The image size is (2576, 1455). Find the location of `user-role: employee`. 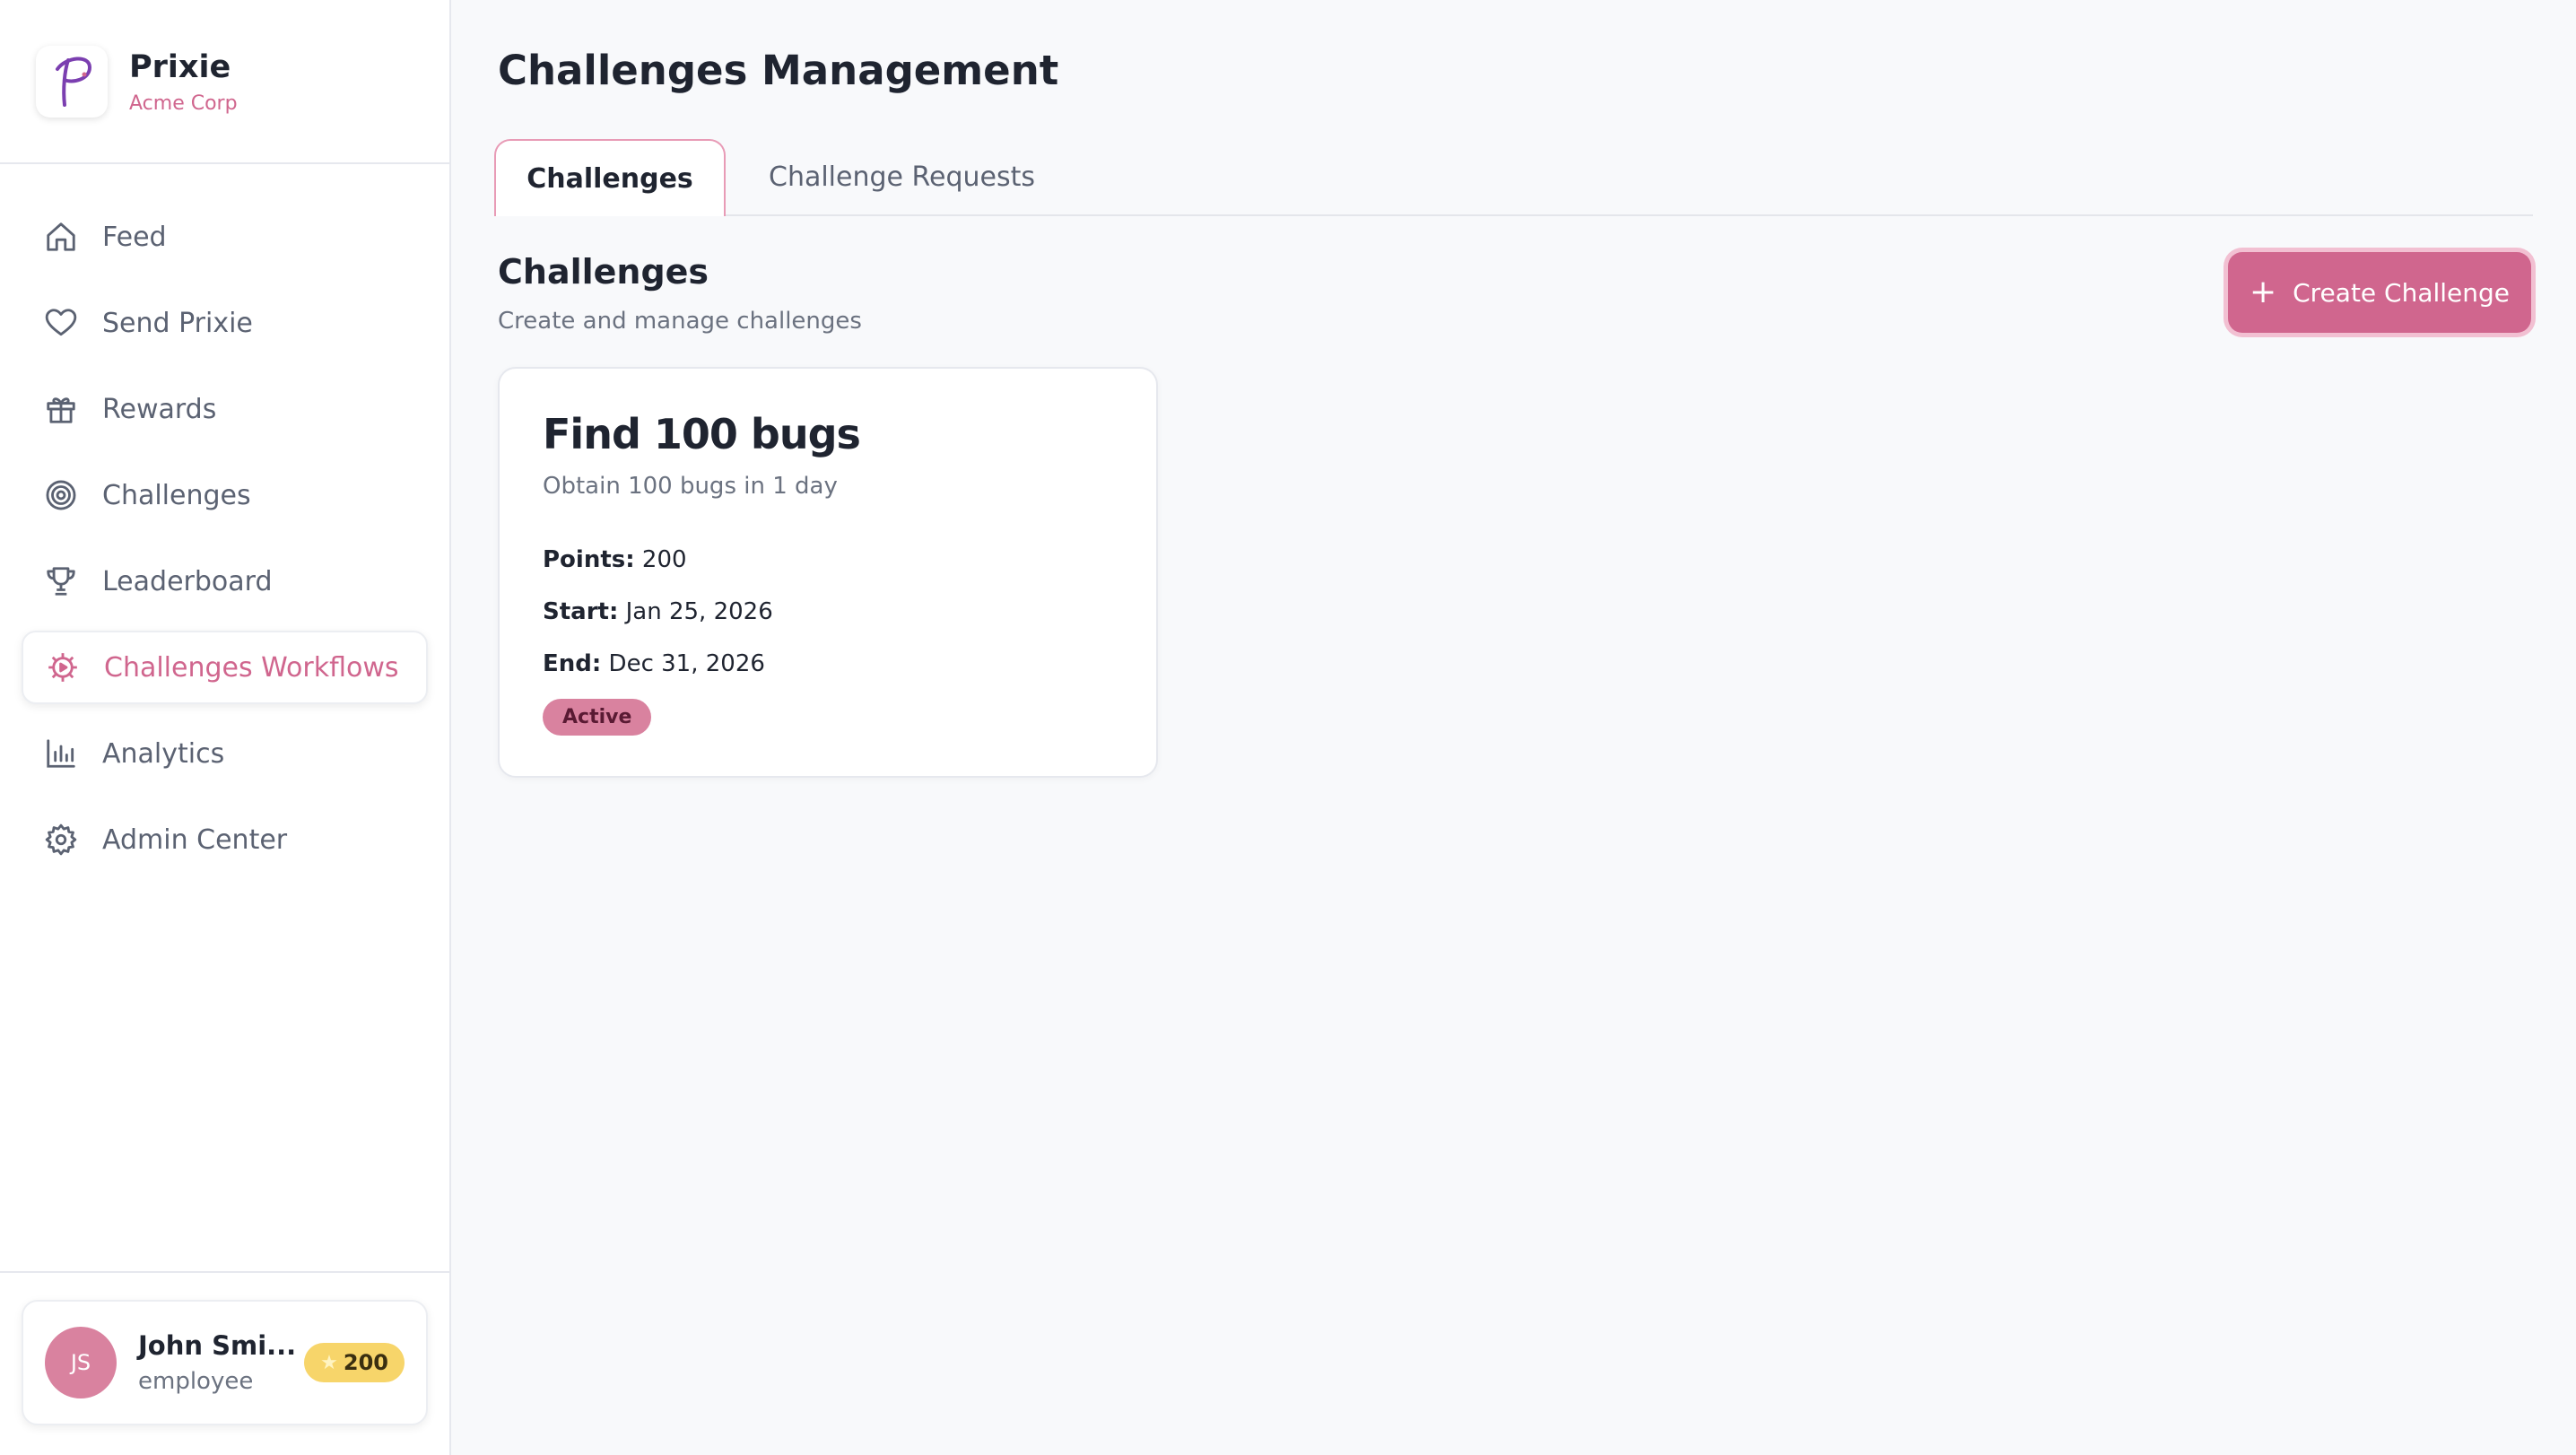

user-role: employee is located at coordinates (196, 1381).